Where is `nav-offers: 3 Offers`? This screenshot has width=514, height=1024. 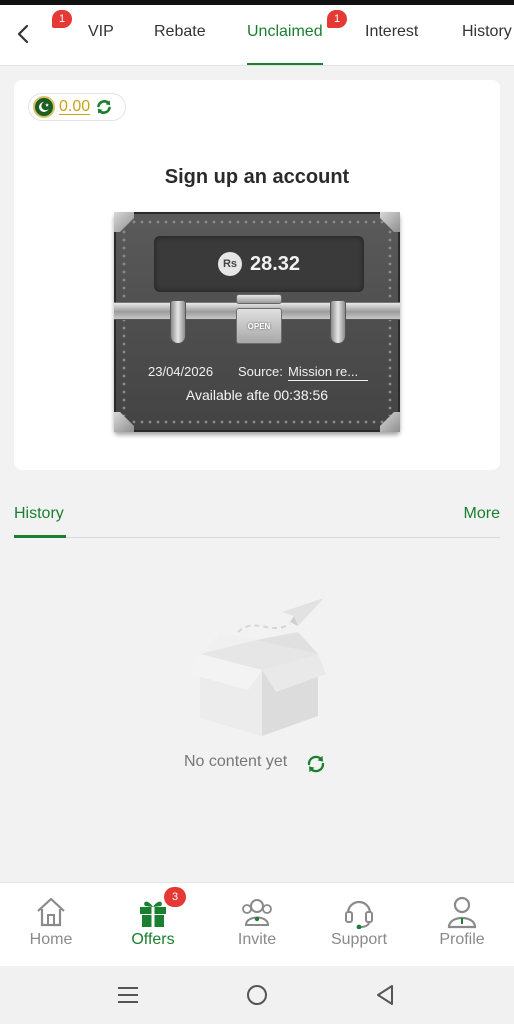 nav-offers: 3 Offers is located at coordinates (153, 925).